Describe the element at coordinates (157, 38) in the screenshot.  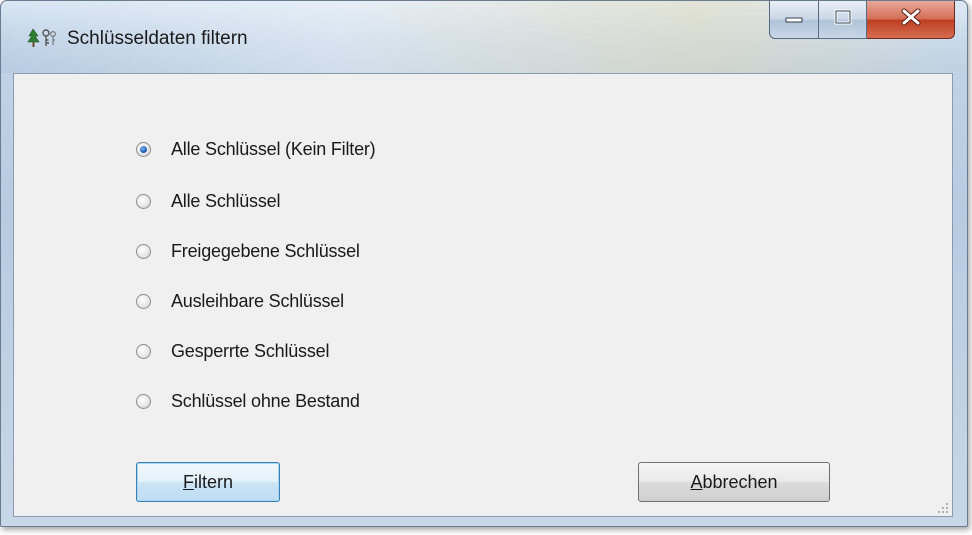
I see `window-title: Schlüsseldaten filtern` at that location.